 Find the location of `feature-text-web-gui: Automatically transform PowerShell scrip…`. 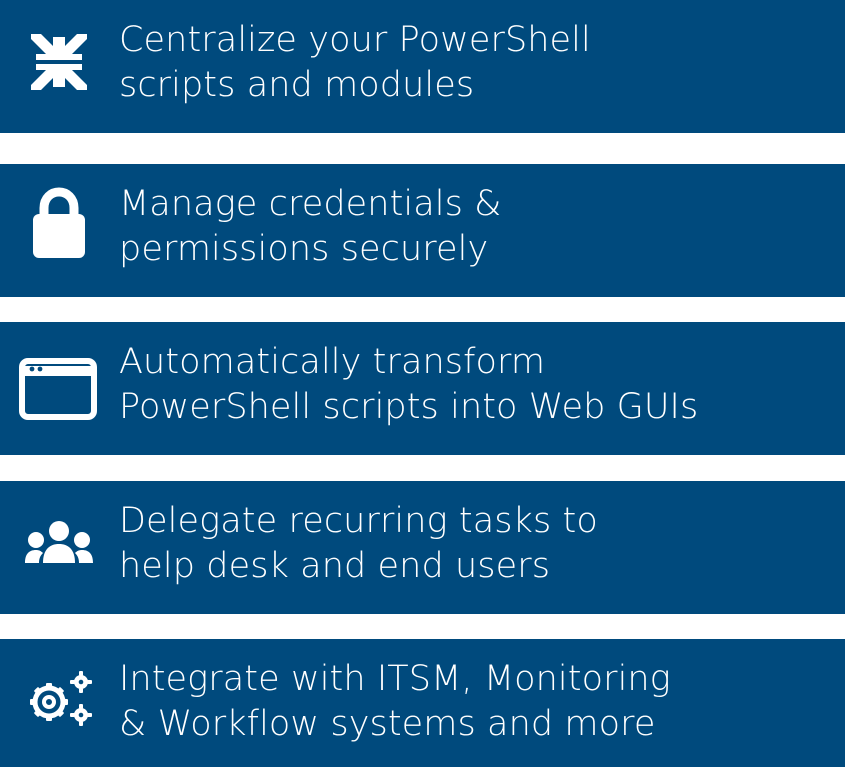

feature-text-web-gui: Automatically transform PowerShell scrip… is located at coordinates (408, 385).